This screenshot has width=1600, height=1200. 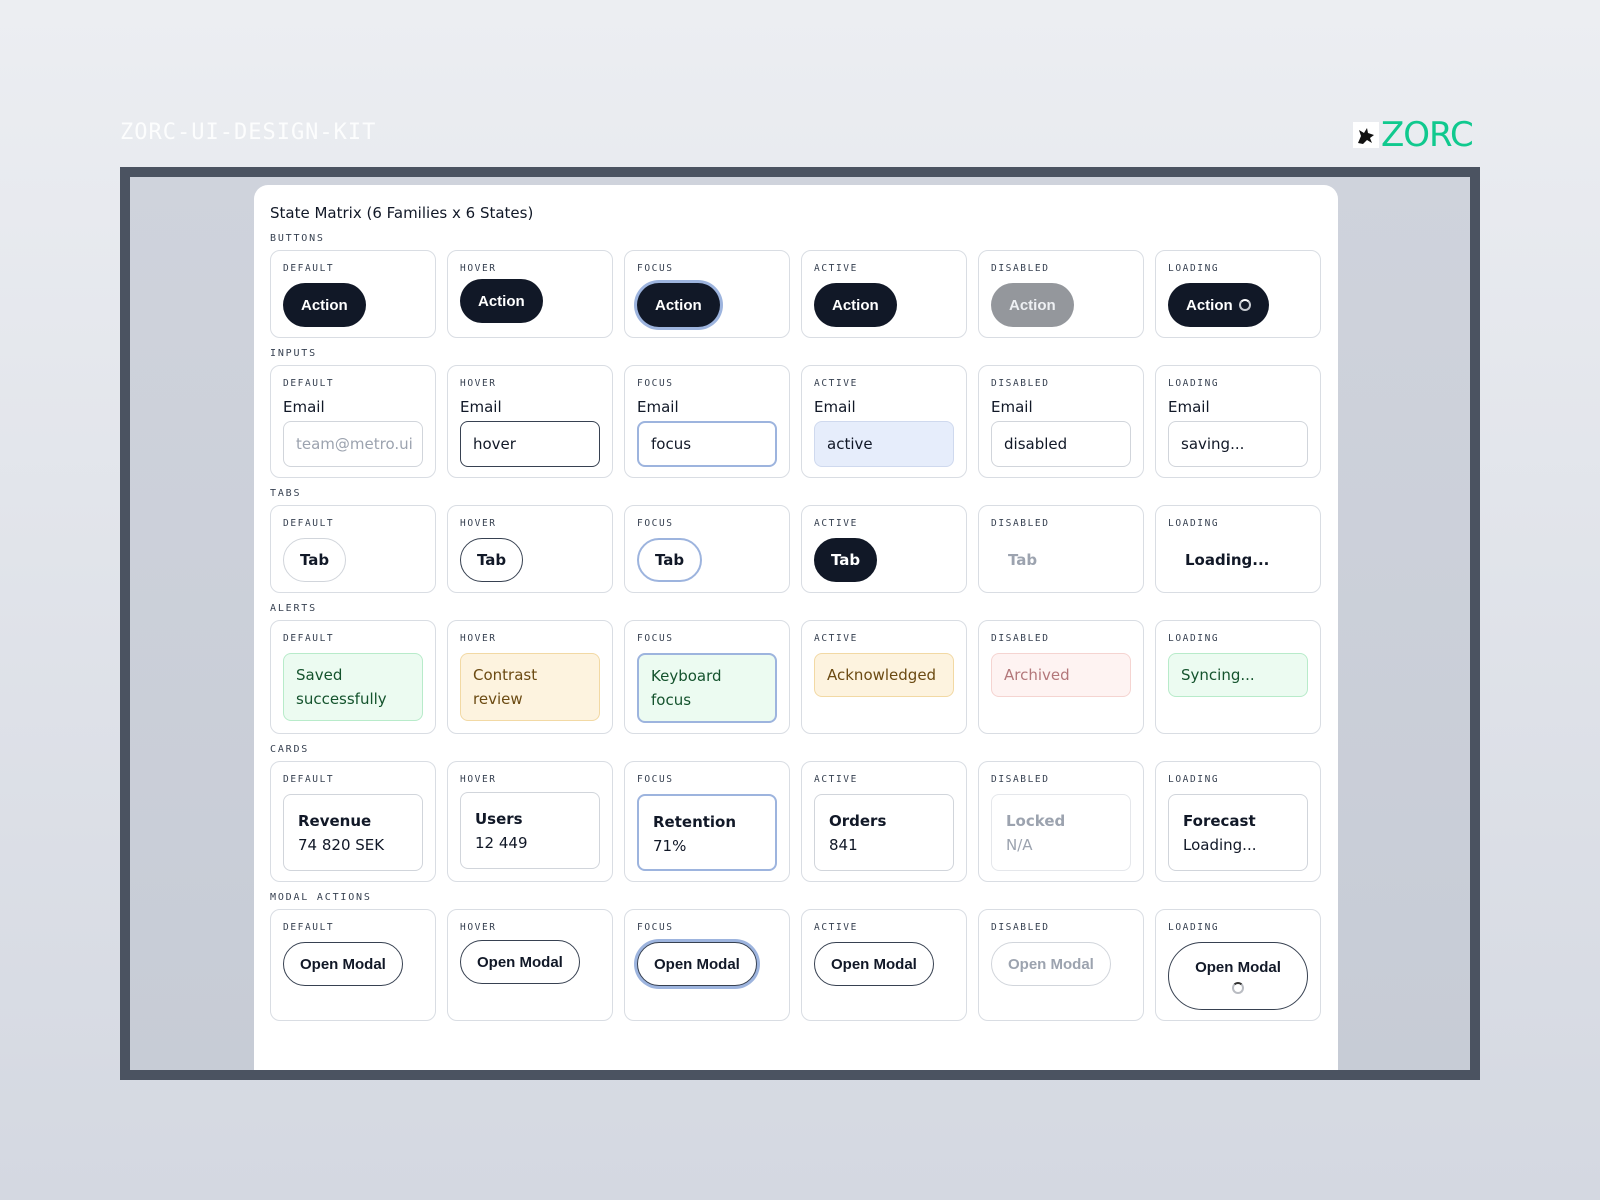 I want to click on action-button-focus: Action, so click(x=678, y=305).